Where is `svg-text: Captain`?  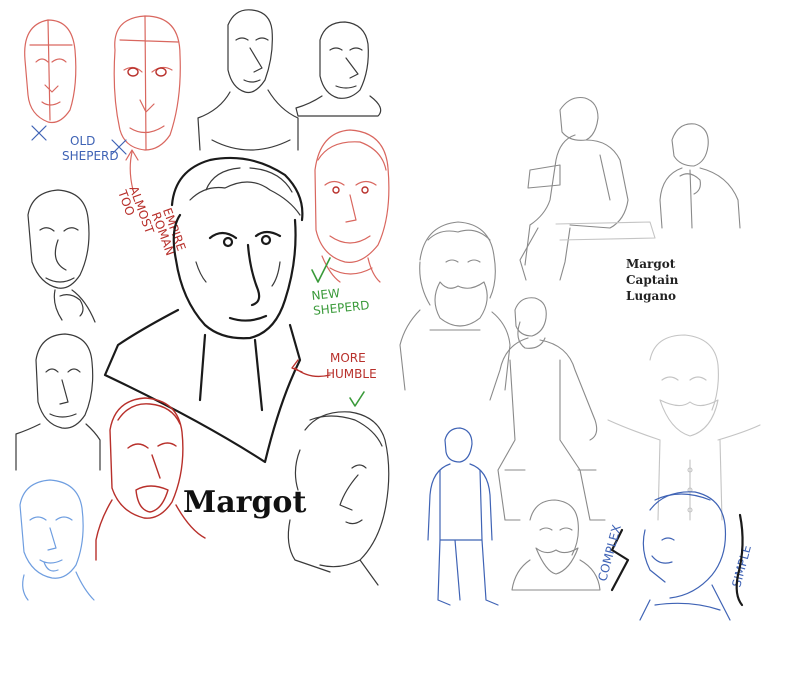 svg-text: Captain is located at coordinates (652, 280).